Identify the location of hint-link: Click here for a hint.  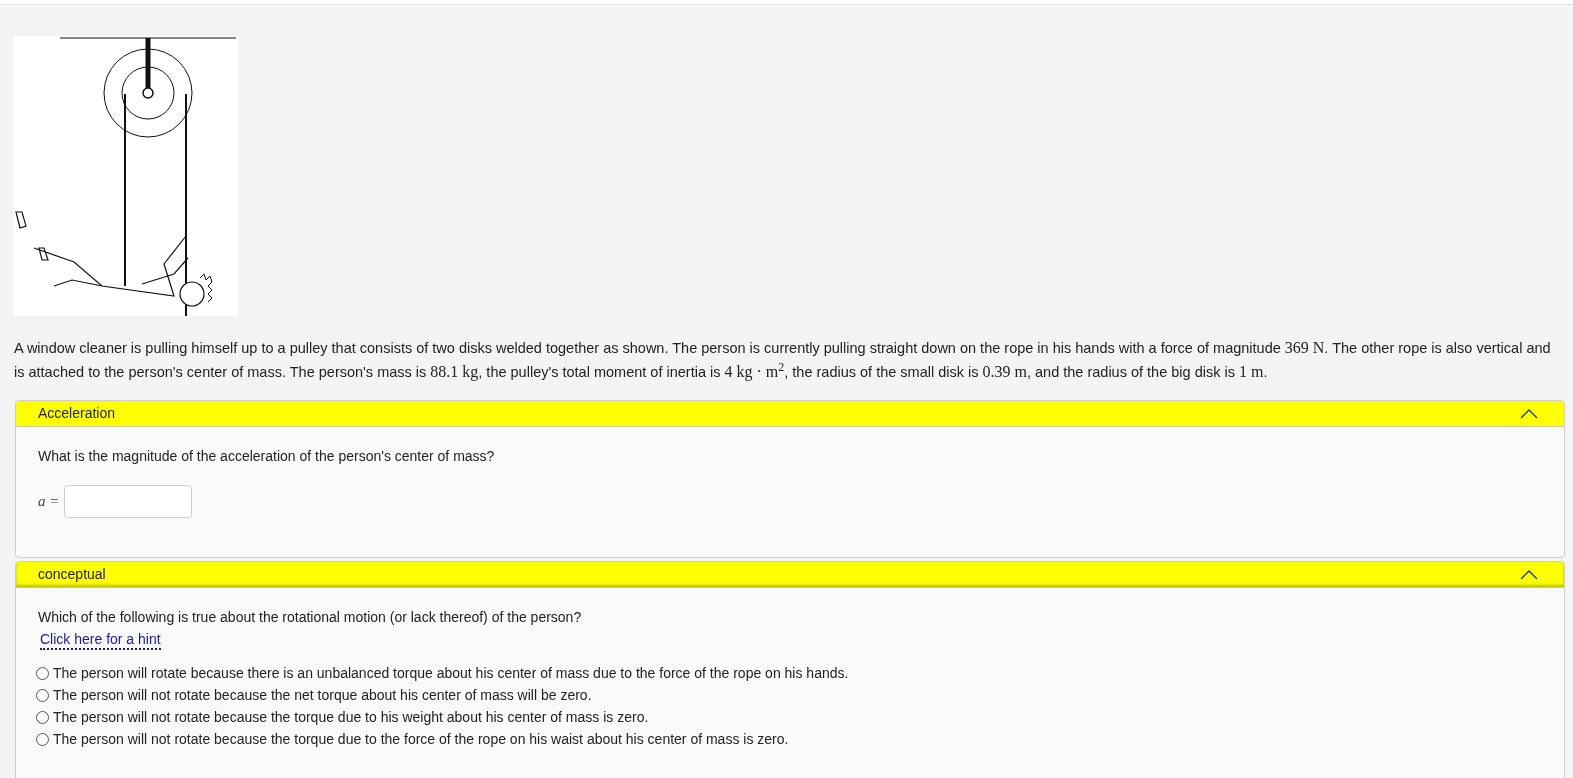
(100, 640).